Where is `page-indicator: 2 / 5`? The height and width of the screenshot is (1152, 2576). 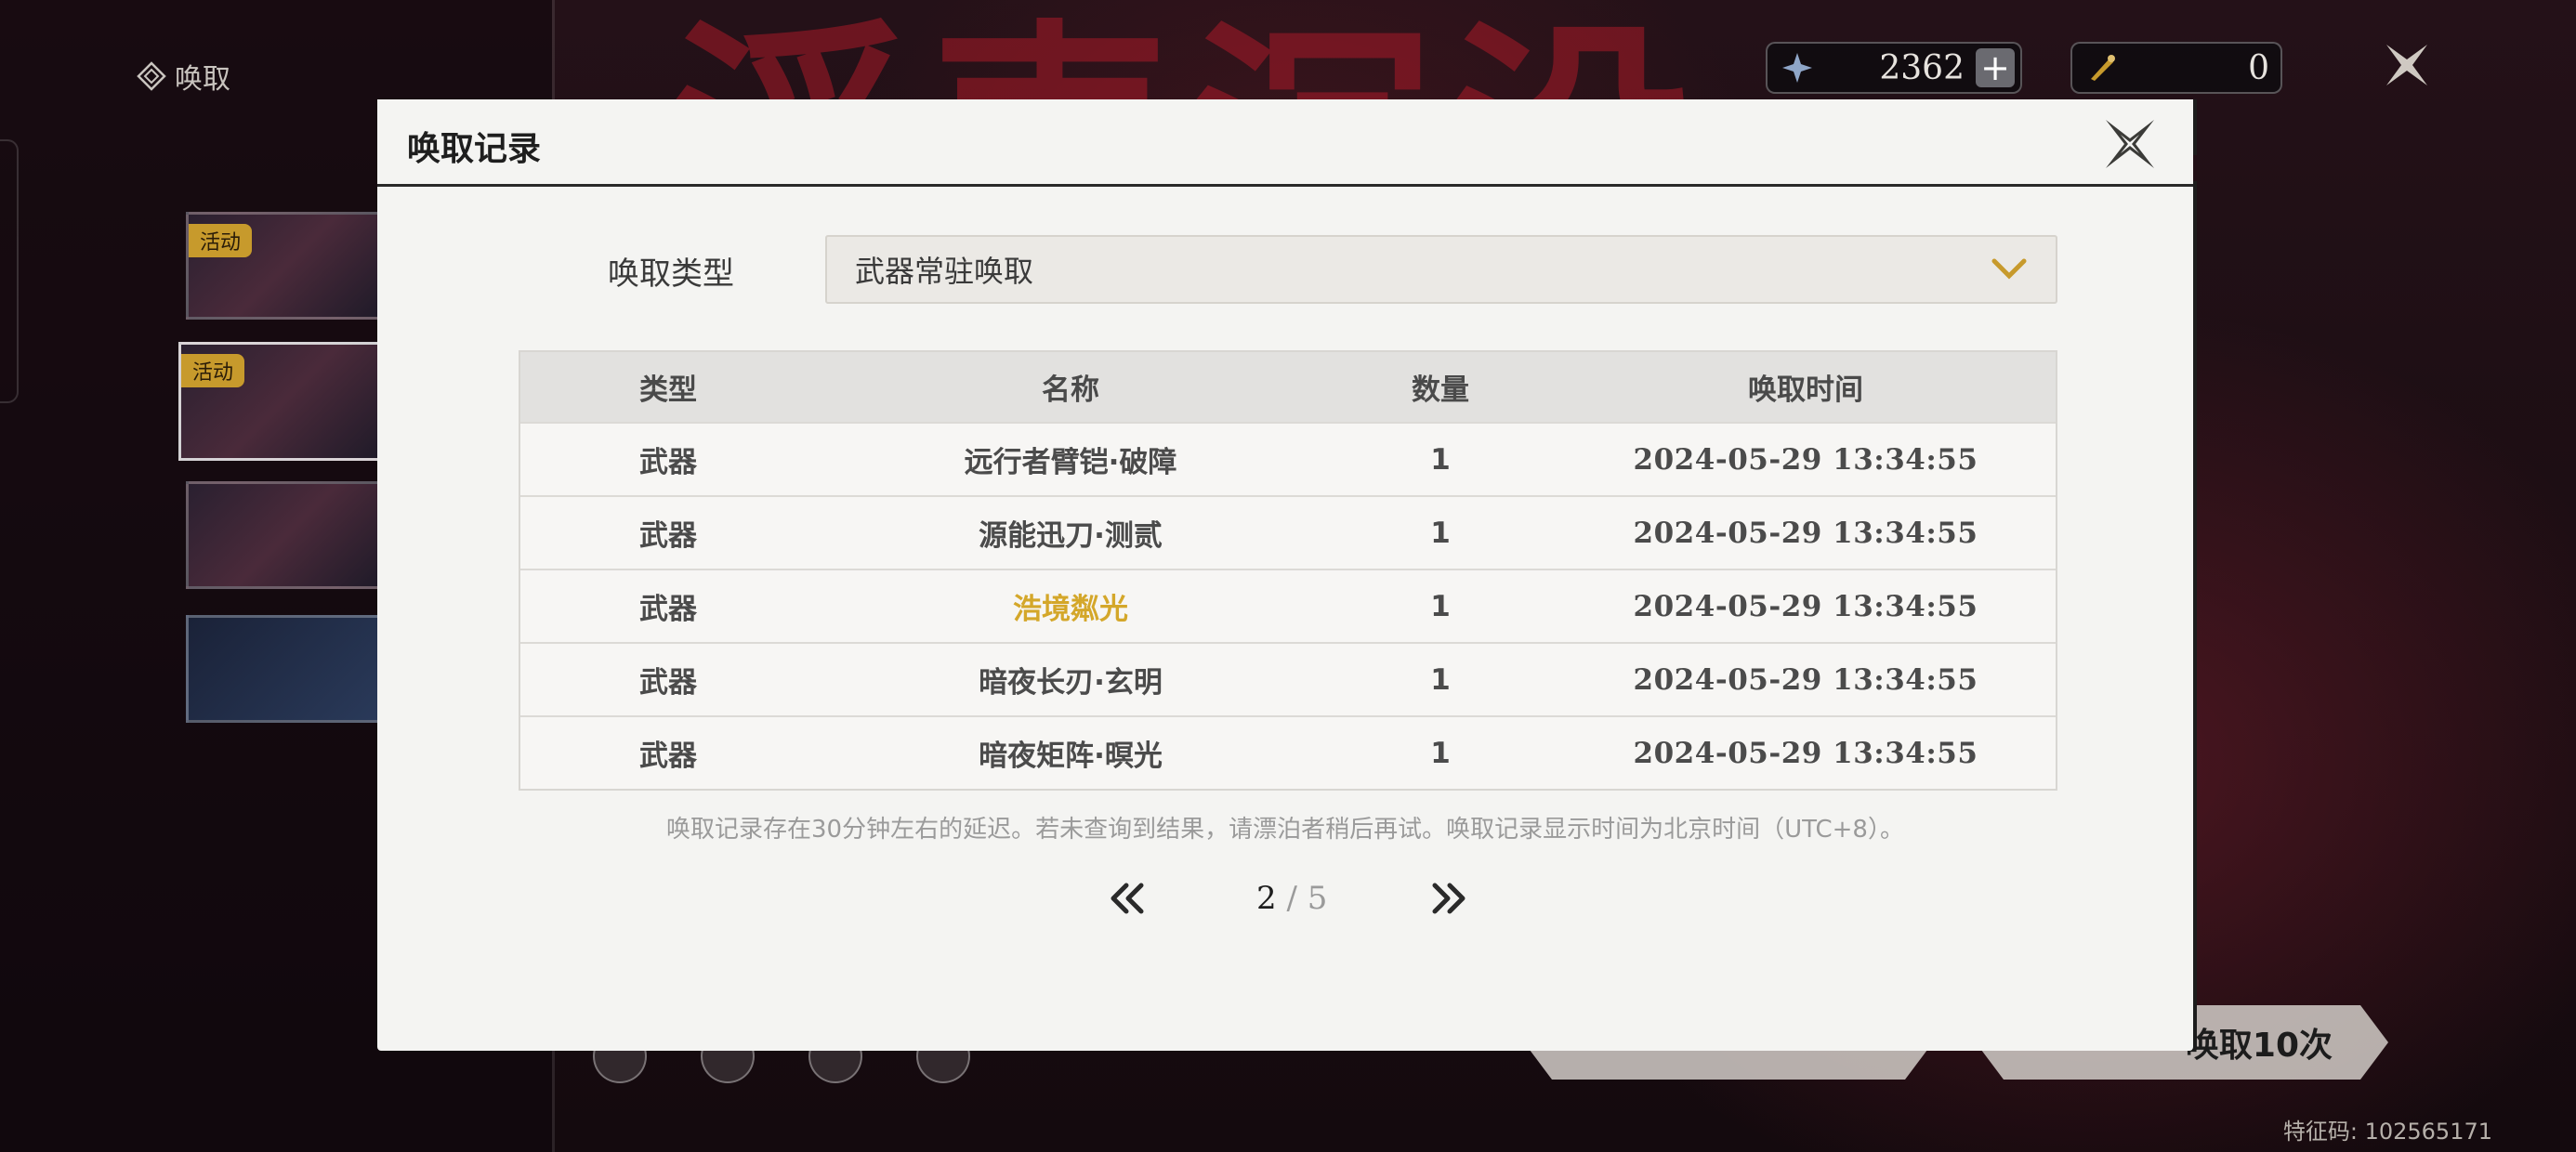
page-indicator: 2 / 5 is located at coordinates (1291, 898).